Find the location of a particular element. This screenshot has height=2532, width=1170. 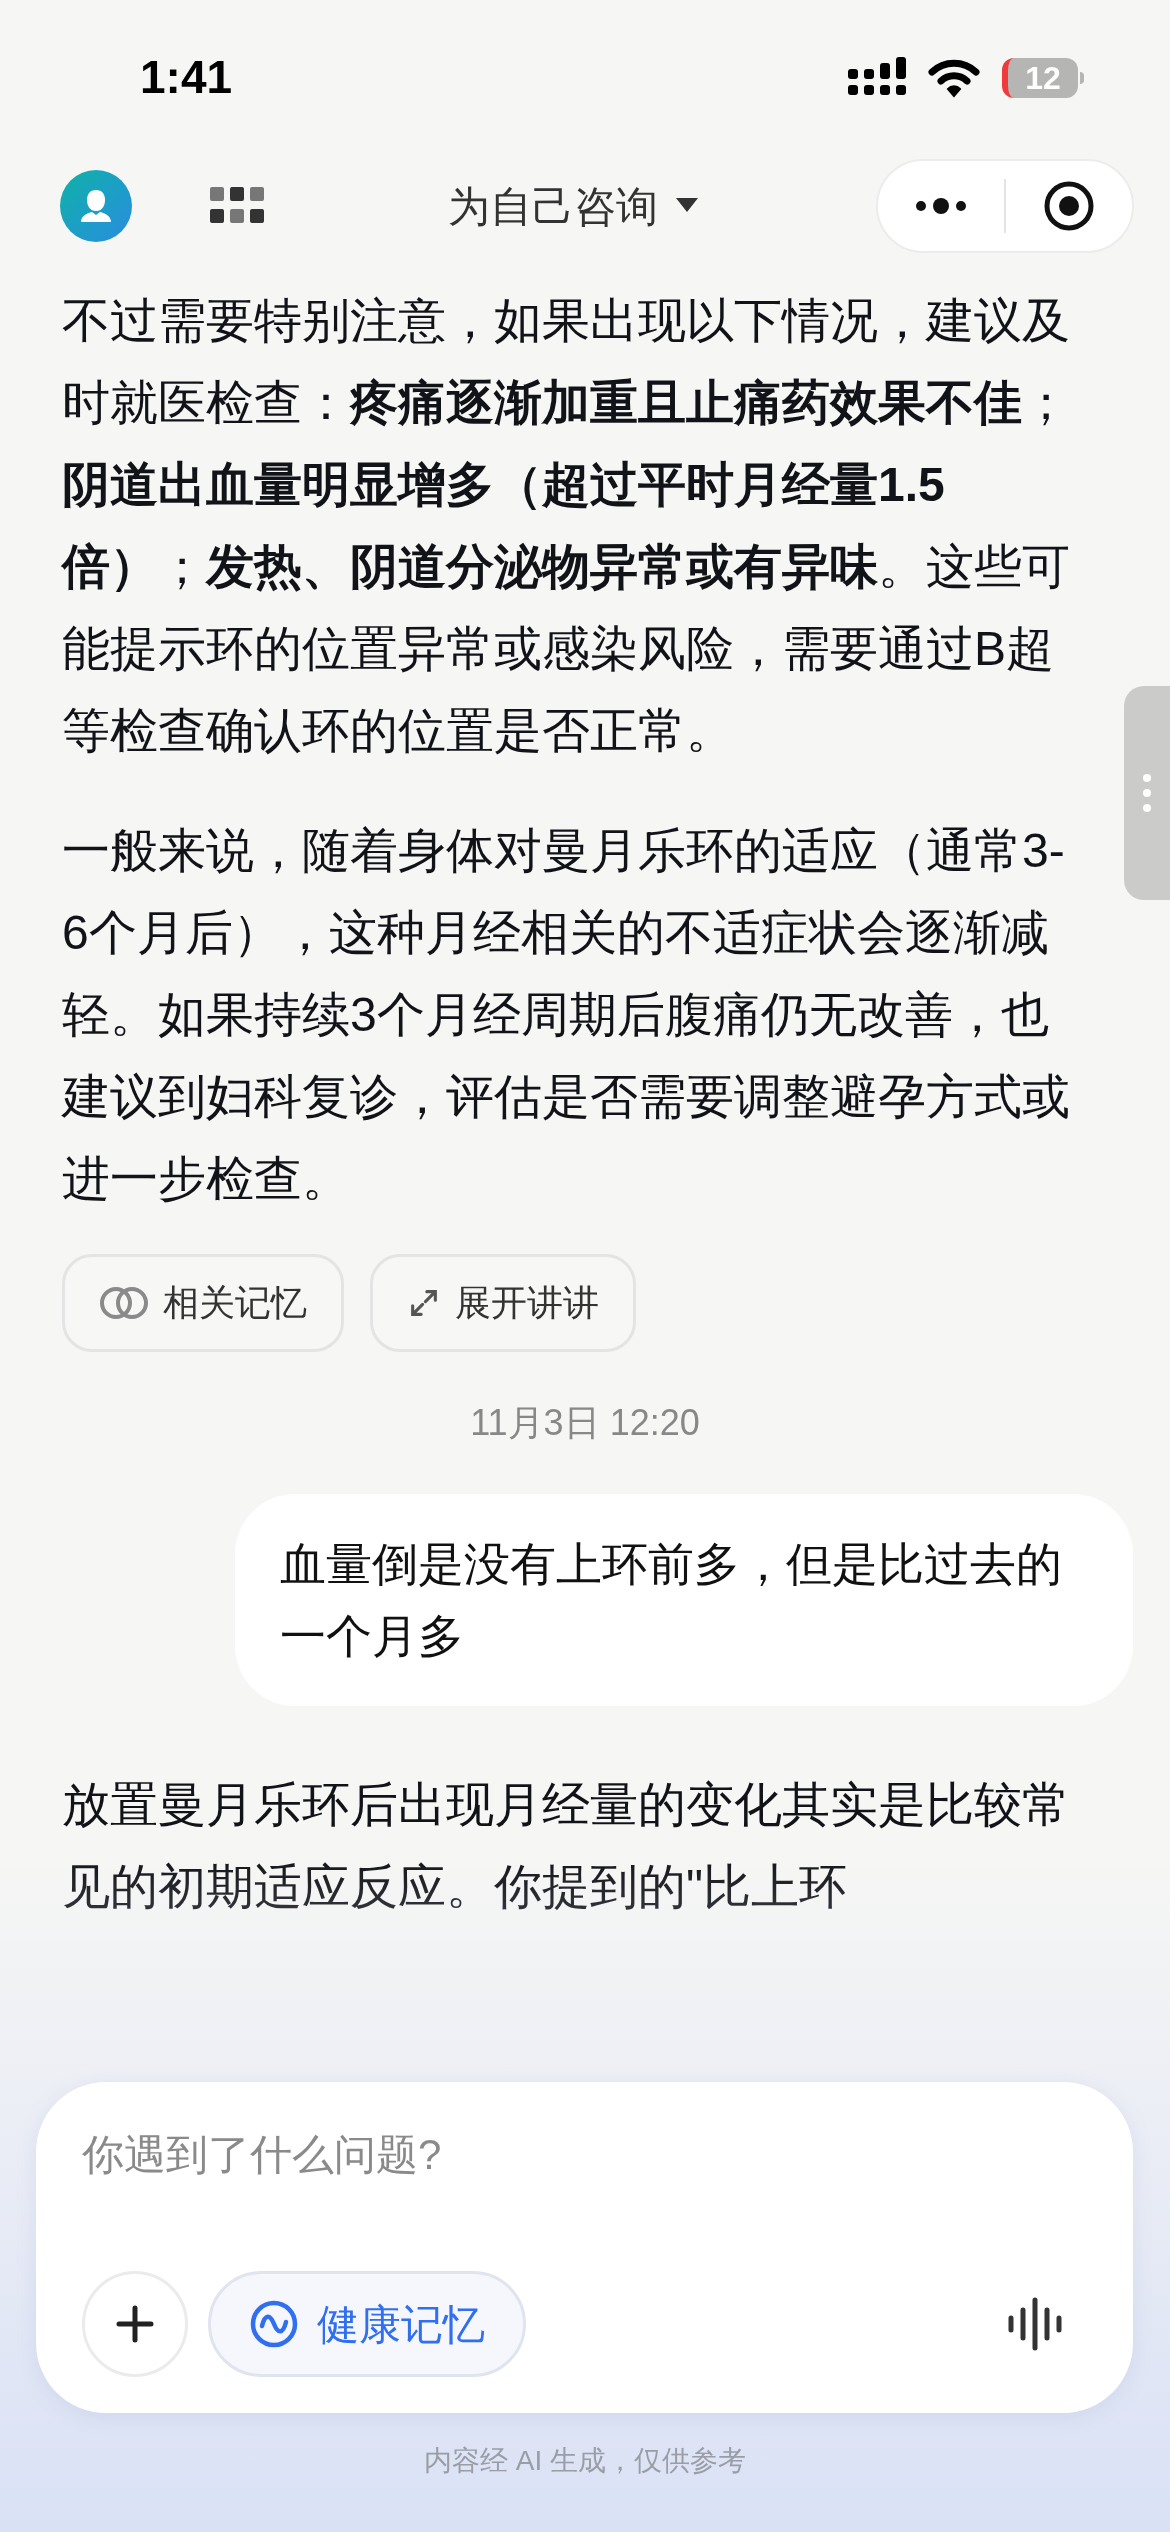

answer-paragraph: 放置曼月乐环后出现月经量的变化其实是比较常见的初期适应反应。你提到的"比上环 is located at coordinates (566, 1846).